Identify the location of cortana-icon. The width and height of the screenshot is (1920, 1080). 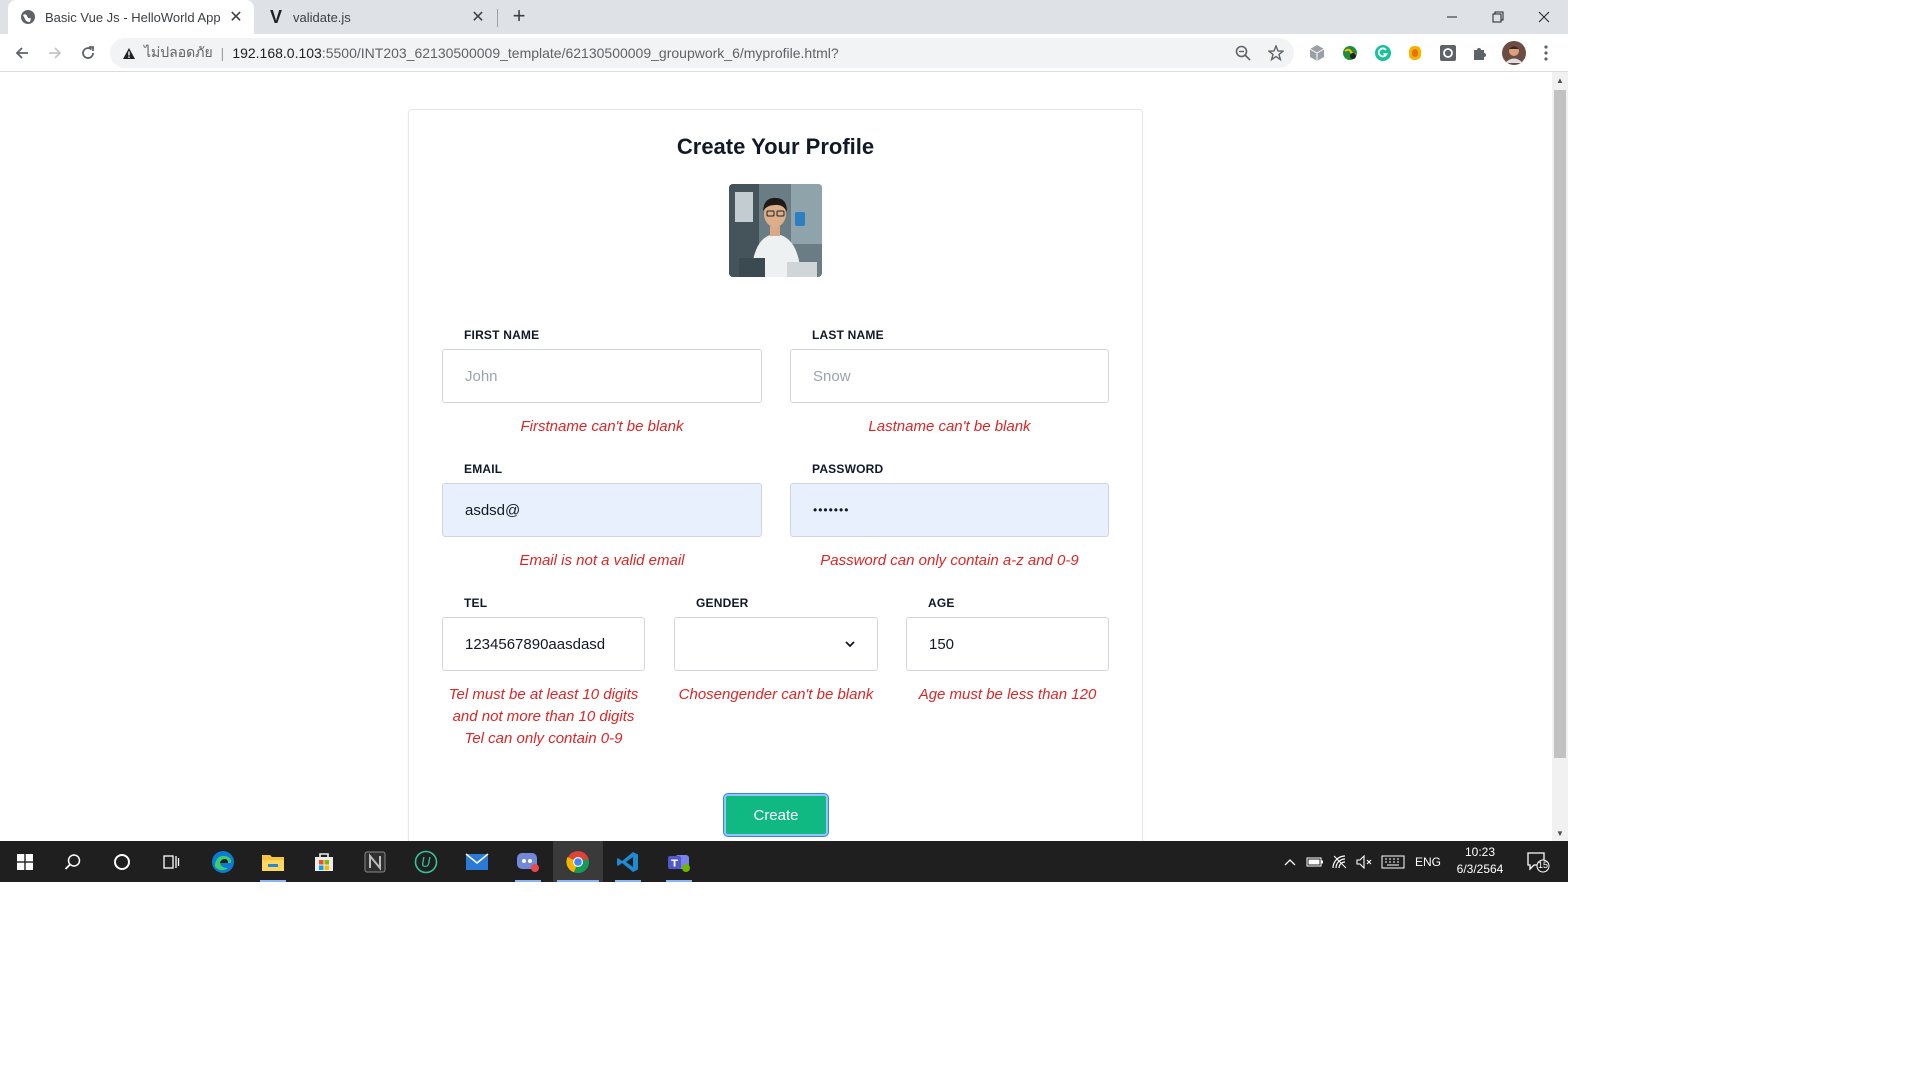
(122, 861).